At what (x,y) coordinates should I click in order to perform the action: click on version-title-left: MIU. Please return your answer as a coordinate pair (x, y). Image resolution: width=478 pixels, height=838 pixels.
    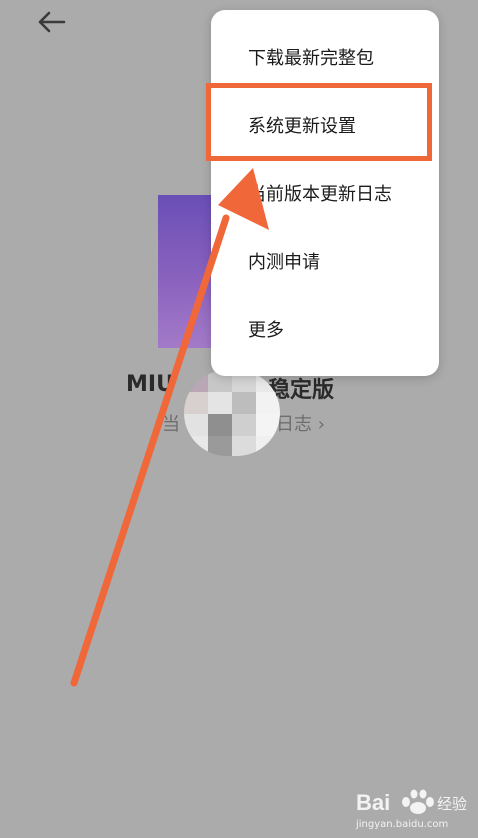
    Looking at the image, I should click on (150, 384).